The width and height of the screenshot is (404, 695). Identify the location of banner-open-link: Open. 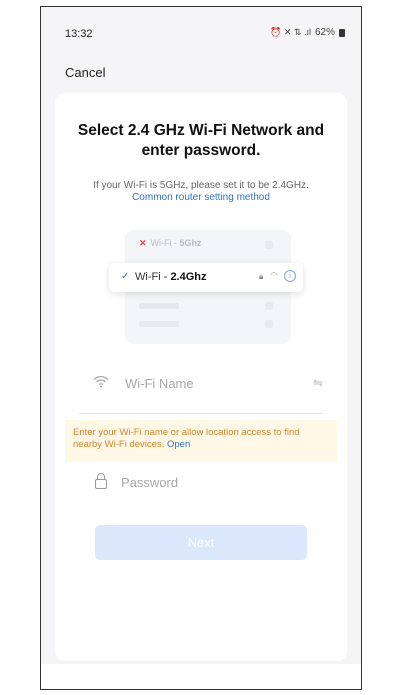
(178, 444).